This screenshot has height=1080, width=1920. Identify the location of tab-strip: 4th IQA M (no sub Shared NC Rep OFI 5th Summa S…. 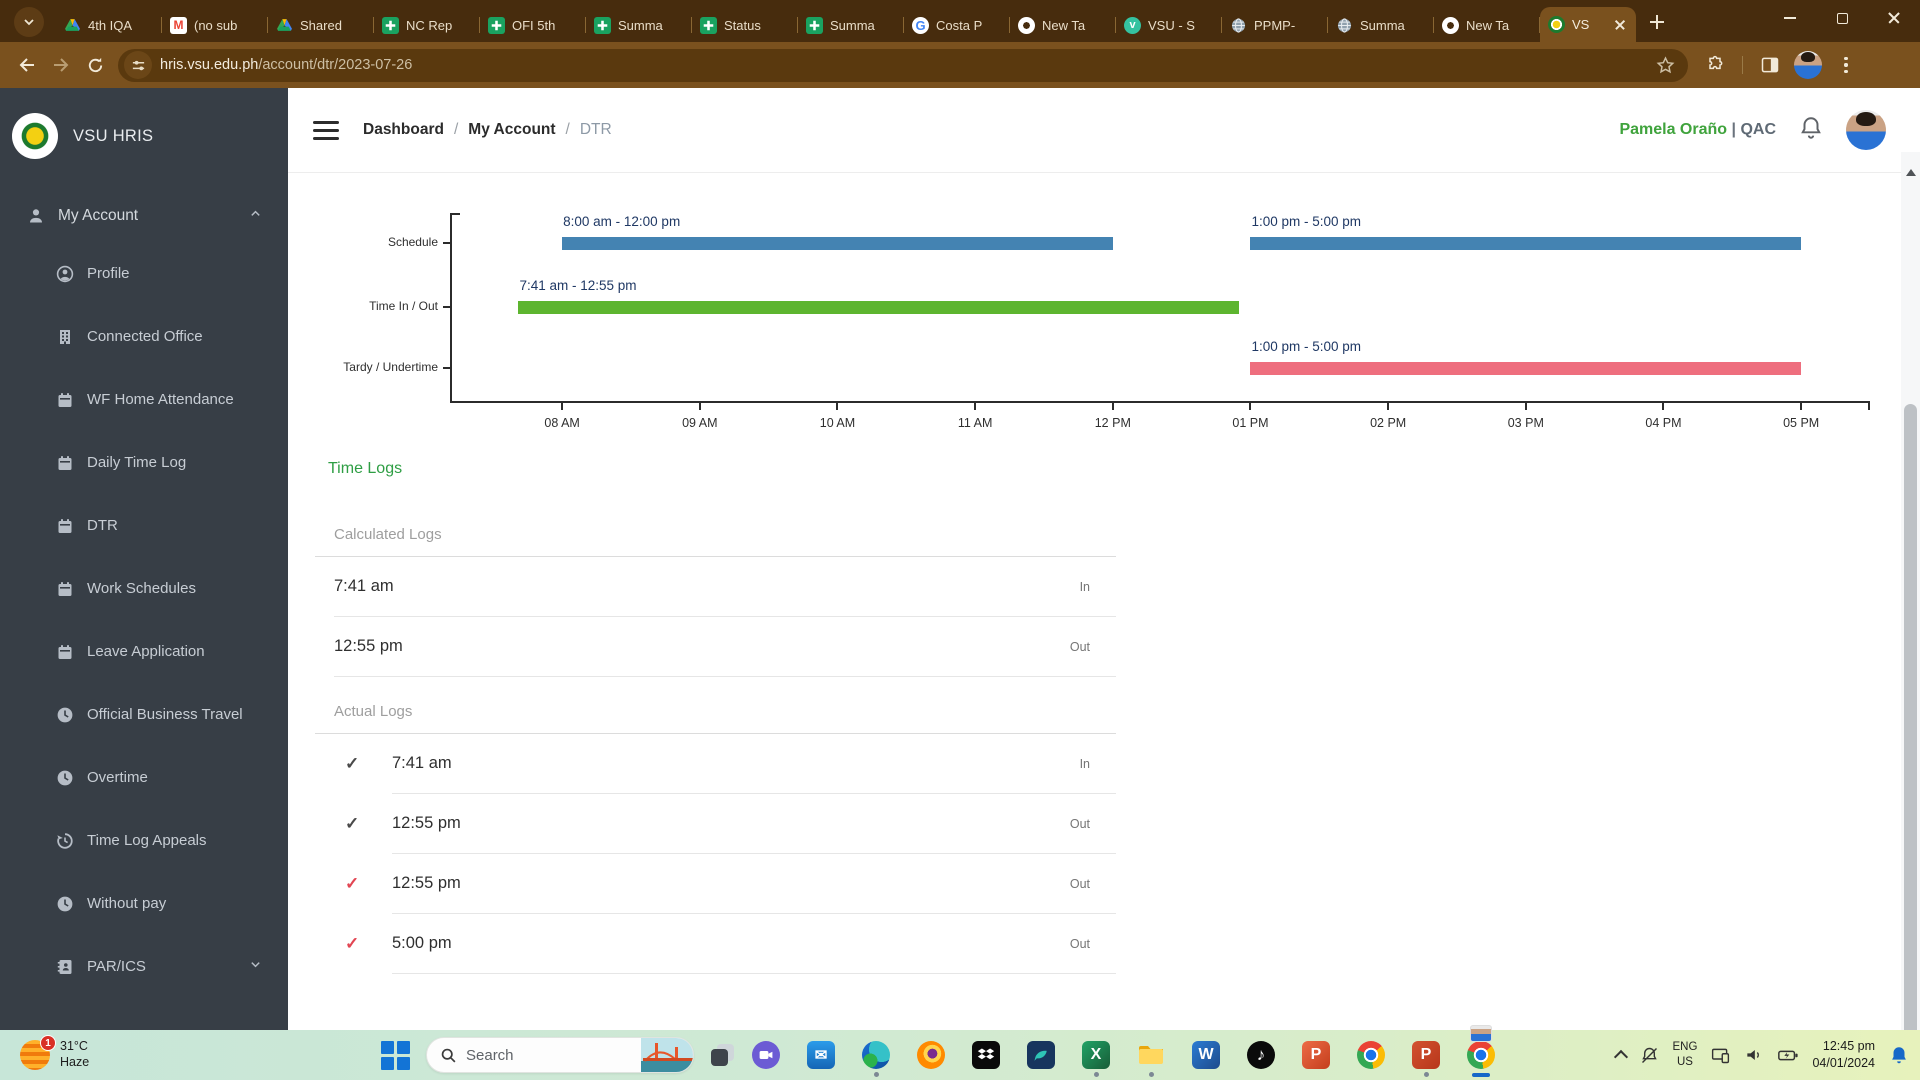
(960, 21).